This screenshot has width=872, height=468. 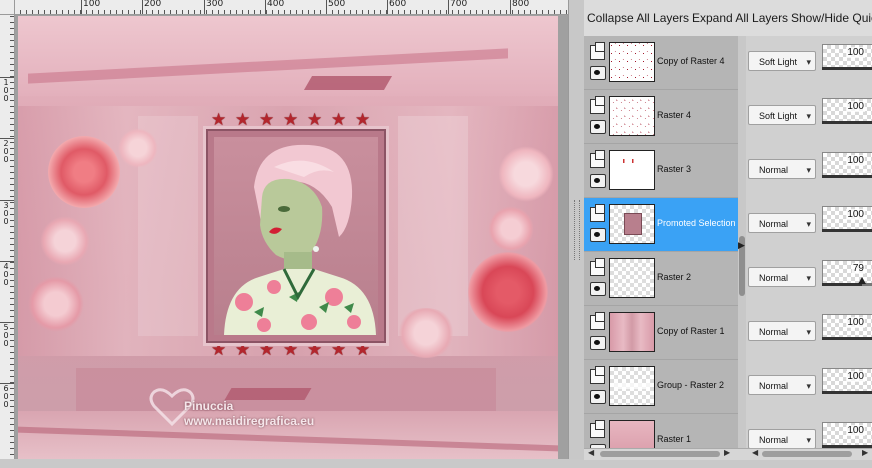 I want to click on panel-expand-arrow-icon: ▶, so click(x=741, y=245).